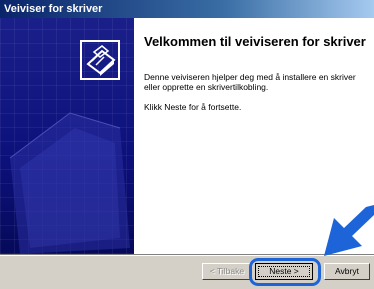  I want to click on wizard-heading: Velkommen til veiviseren for skriver, so click(255, 41).